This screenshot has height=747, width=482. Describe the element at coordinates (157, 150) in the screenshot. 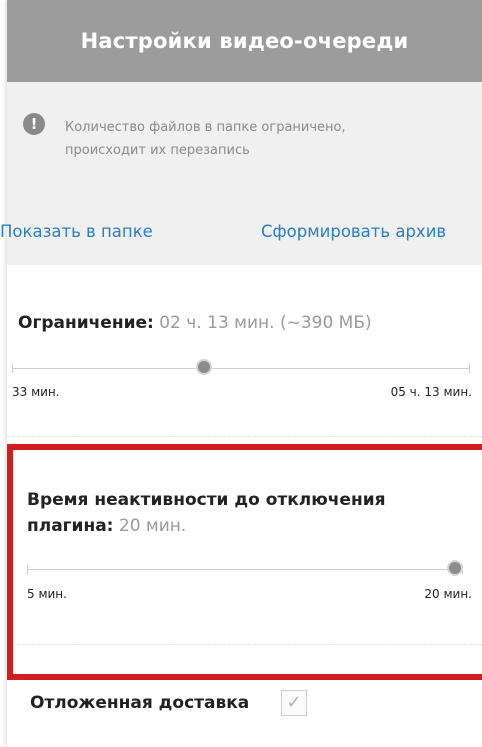

I see `info-message-line2: происходит их перезапись` at that location.